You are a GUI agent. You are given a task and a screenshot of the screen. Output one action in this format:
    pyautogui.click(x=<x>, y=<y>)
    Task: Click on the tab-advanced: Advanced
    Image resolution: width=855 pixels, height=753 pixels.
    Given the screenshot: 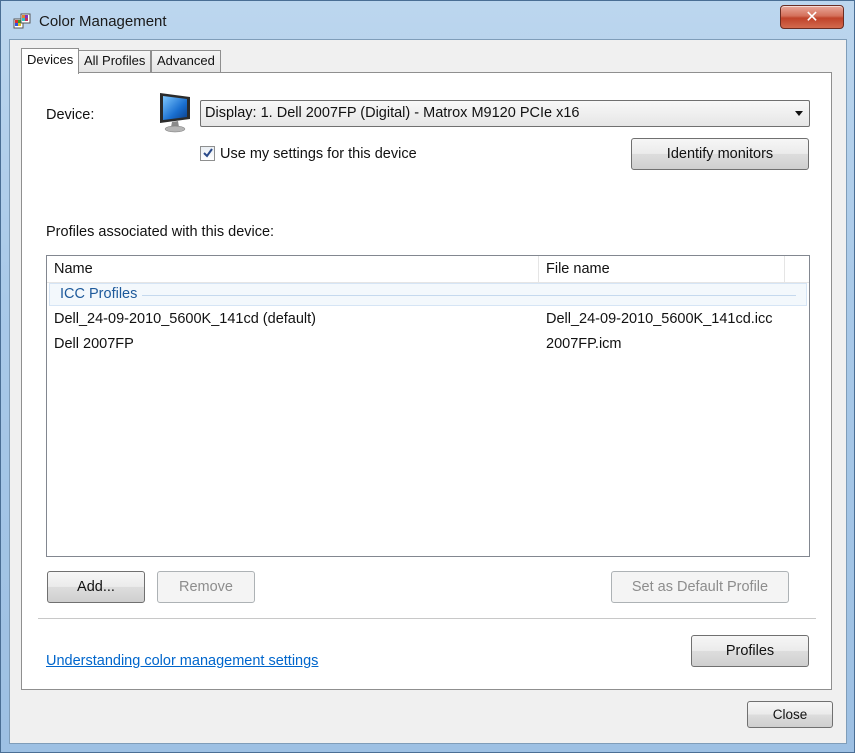 What is the action you would take?
    pyautogui.click(x=186, y=61)
    